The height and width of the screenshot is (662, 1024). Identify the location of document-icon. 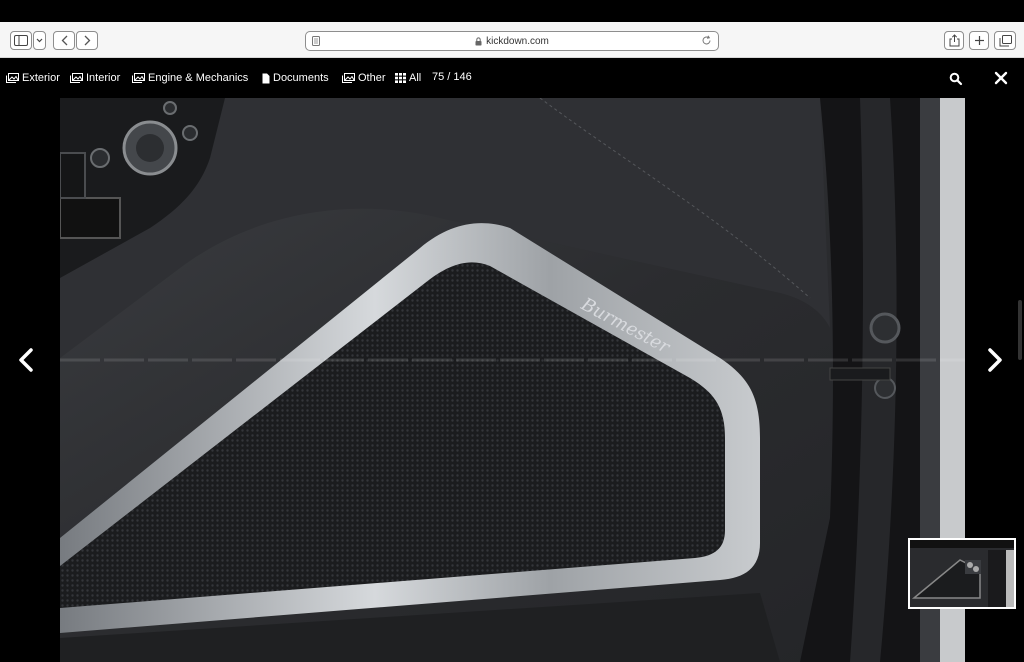
(266, 78).